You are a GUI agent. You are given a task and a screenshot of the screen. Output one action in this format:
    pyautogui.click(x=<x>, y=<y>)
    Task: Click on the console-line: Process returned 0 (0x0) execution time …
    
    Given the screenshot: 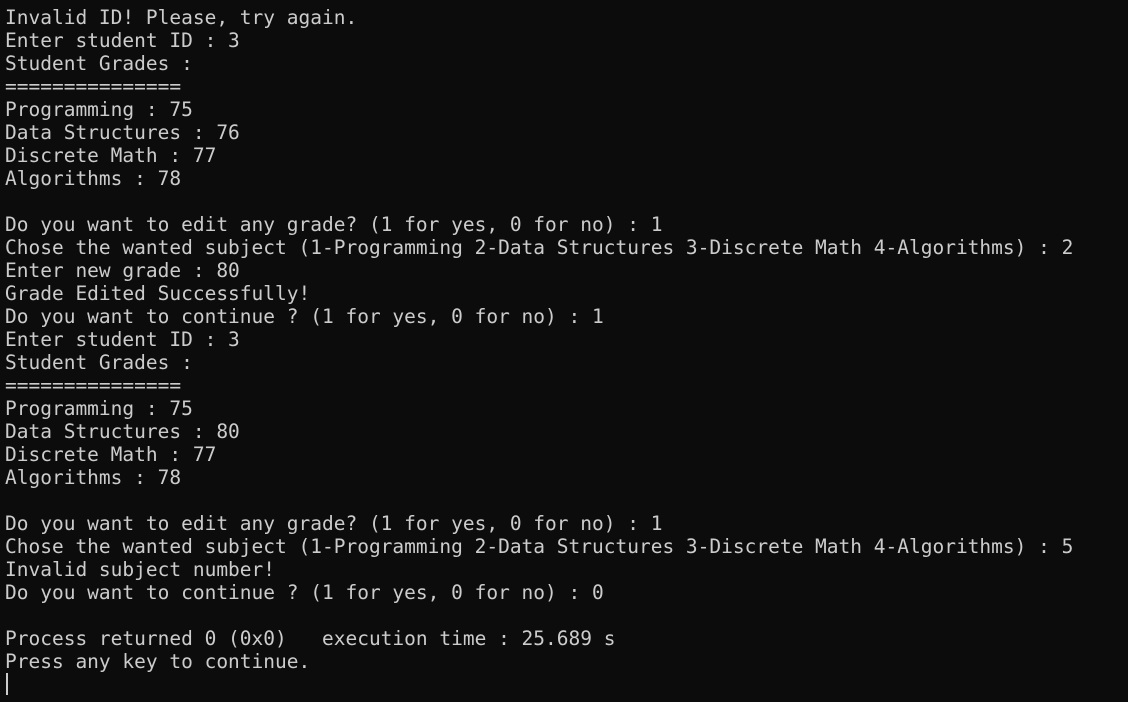 What is the action you would take?
    pyautogui.click(x=310, y=638)
    